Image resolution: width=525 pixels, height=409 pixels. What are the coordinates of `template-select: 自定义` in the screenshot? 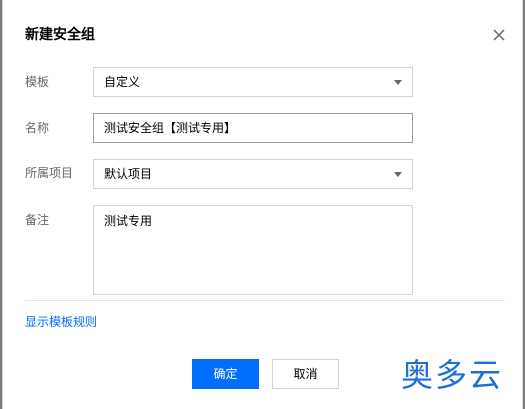 It's located at (253, 82).